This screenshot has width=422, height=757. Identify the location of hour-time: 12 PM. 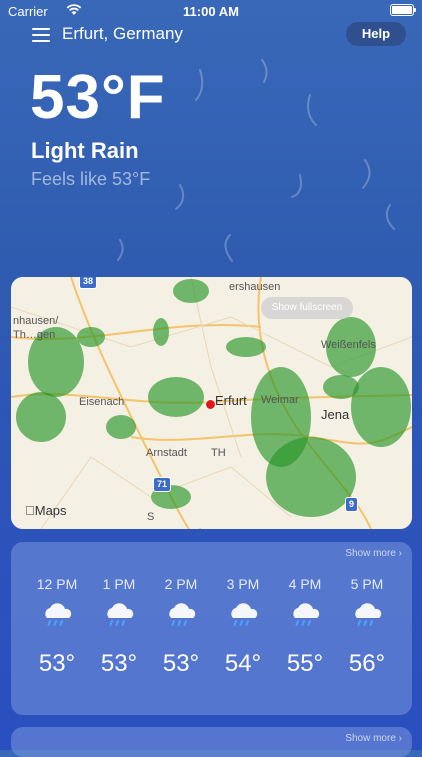
(57, 584).